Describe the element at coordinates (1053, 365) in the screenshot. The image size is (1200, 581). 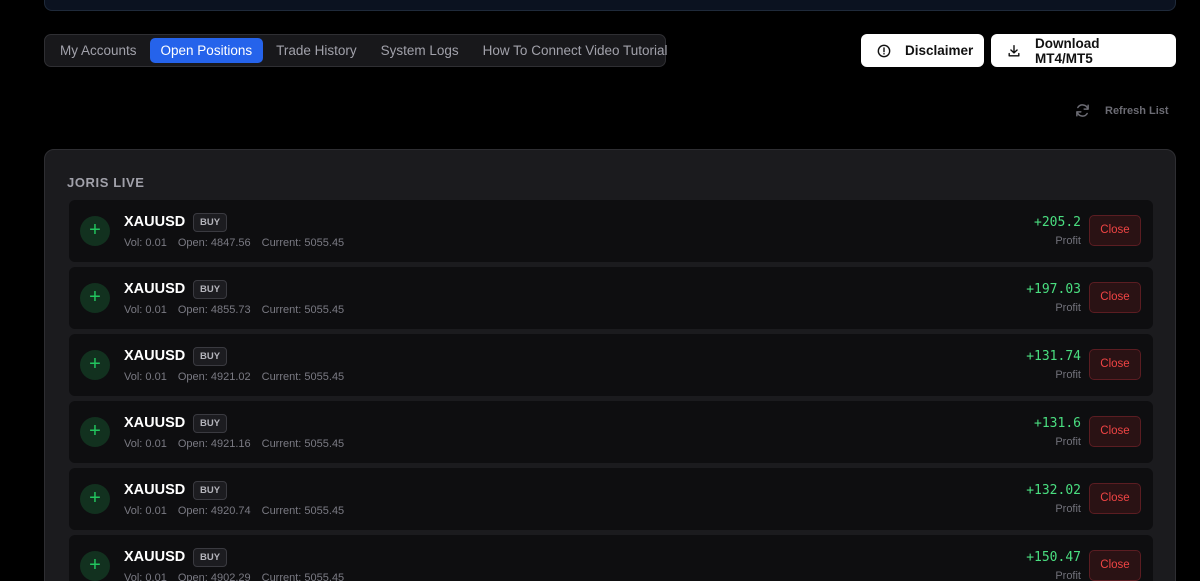
I see `profit-block: +131.74 Profit` at that location.